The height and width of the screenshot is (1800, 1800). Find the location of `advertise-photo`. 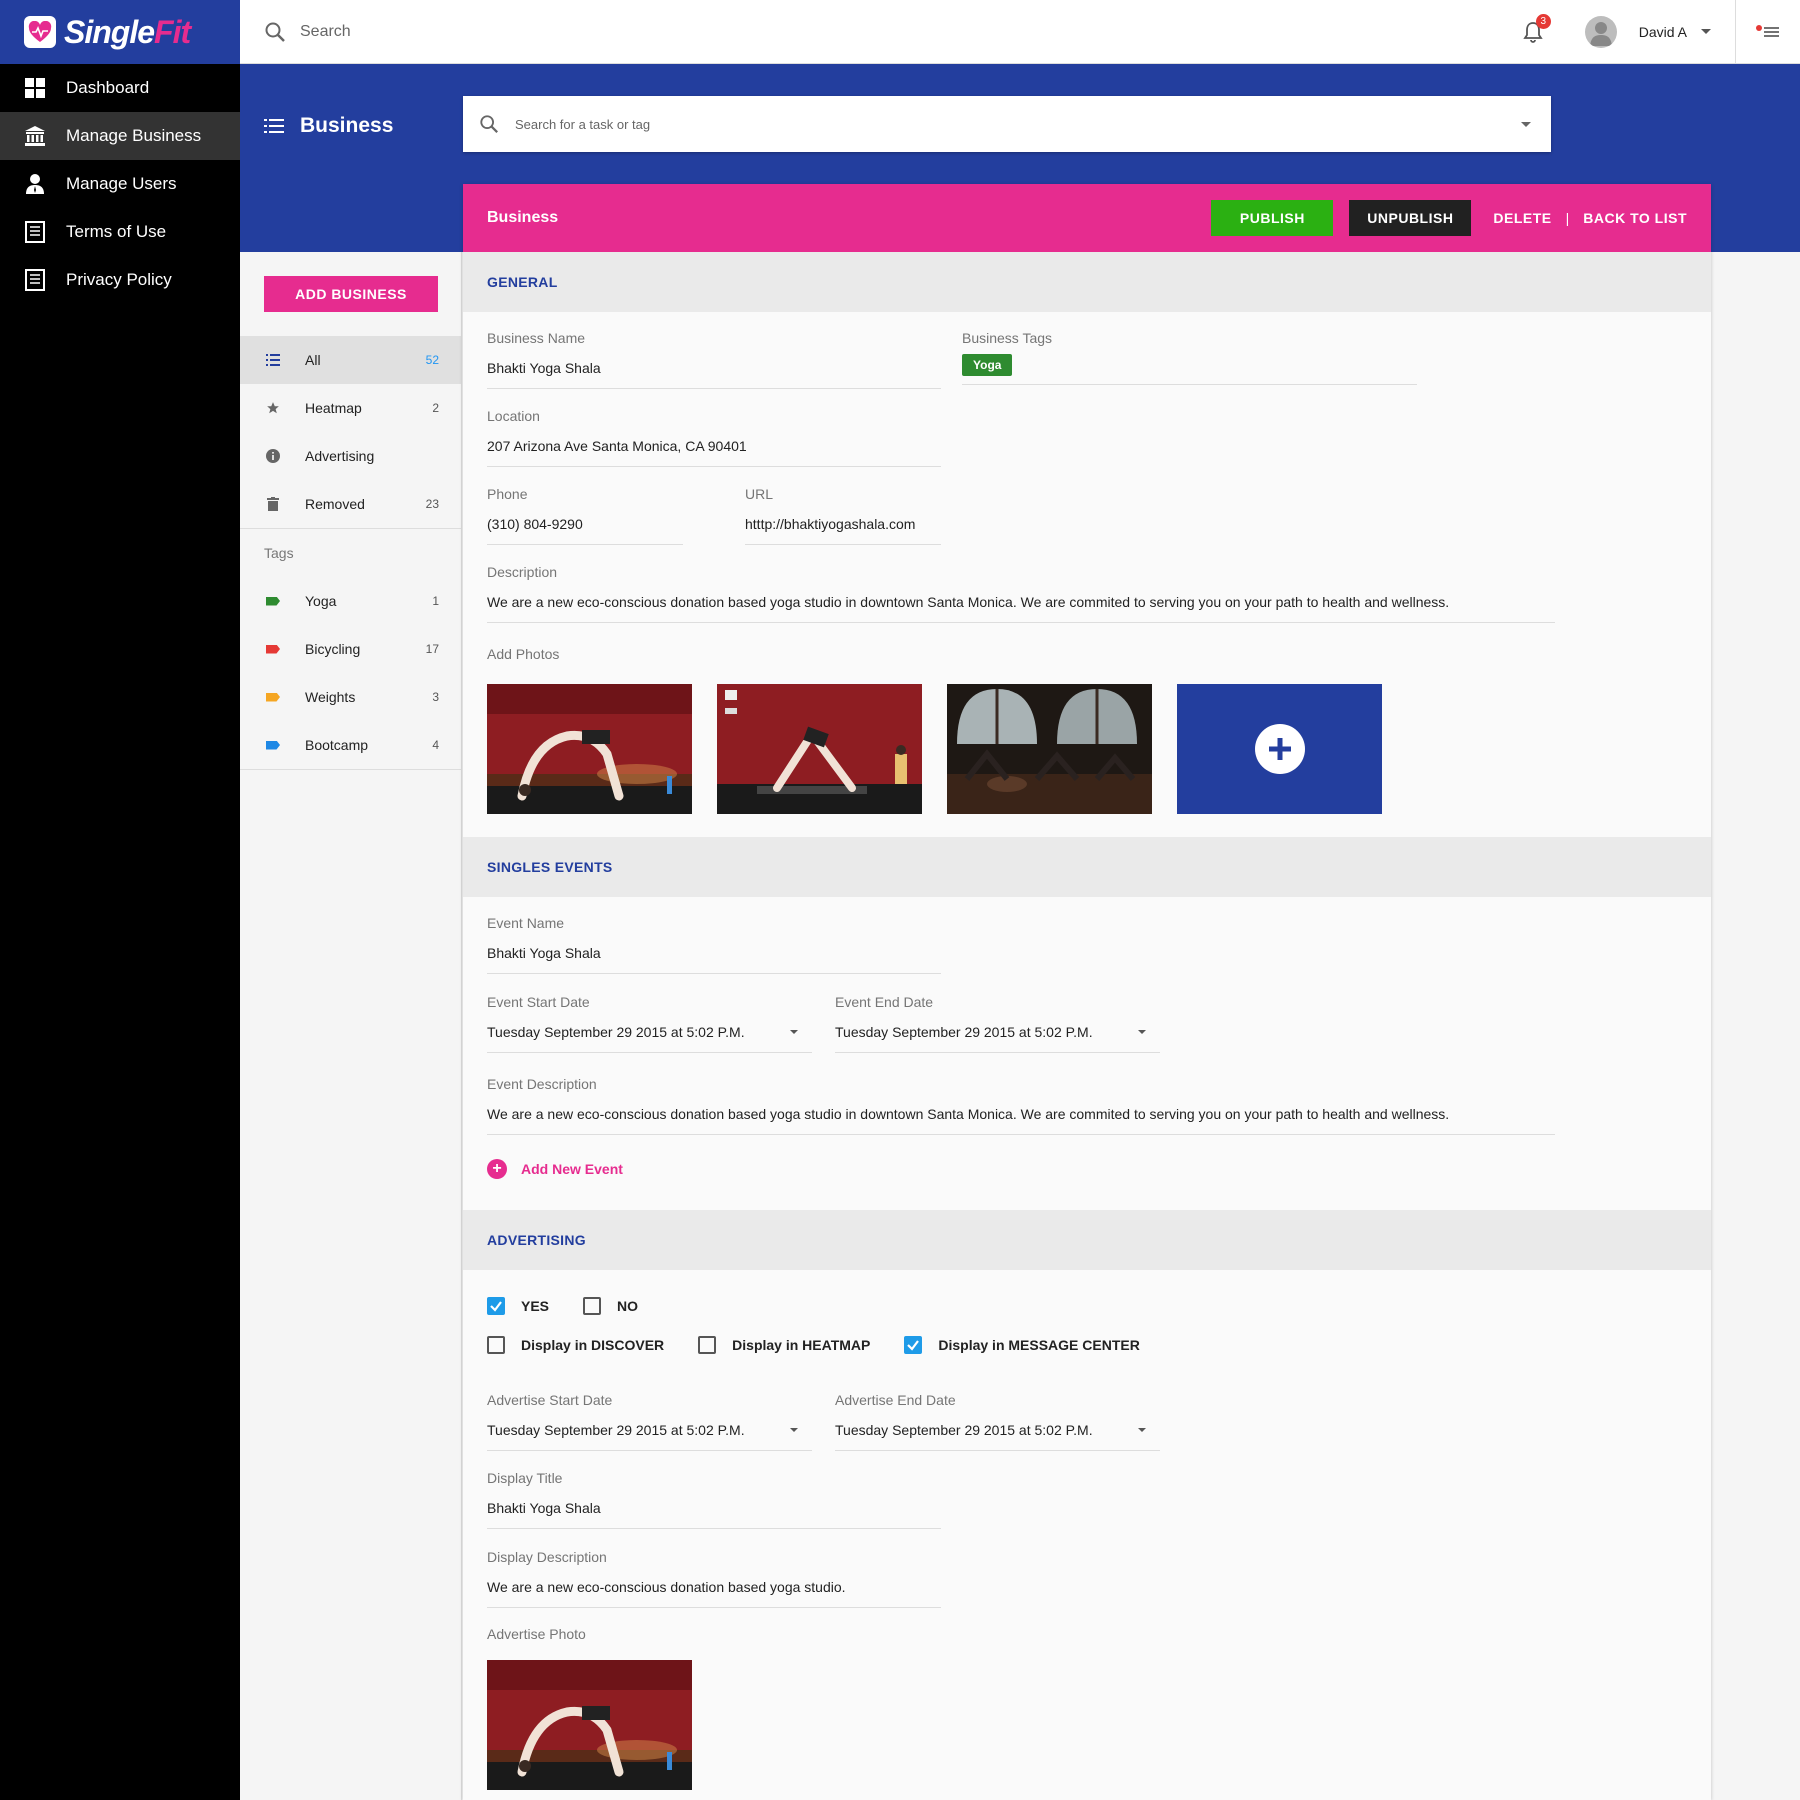

advertise-photo is located at coordinates (589, 1725).